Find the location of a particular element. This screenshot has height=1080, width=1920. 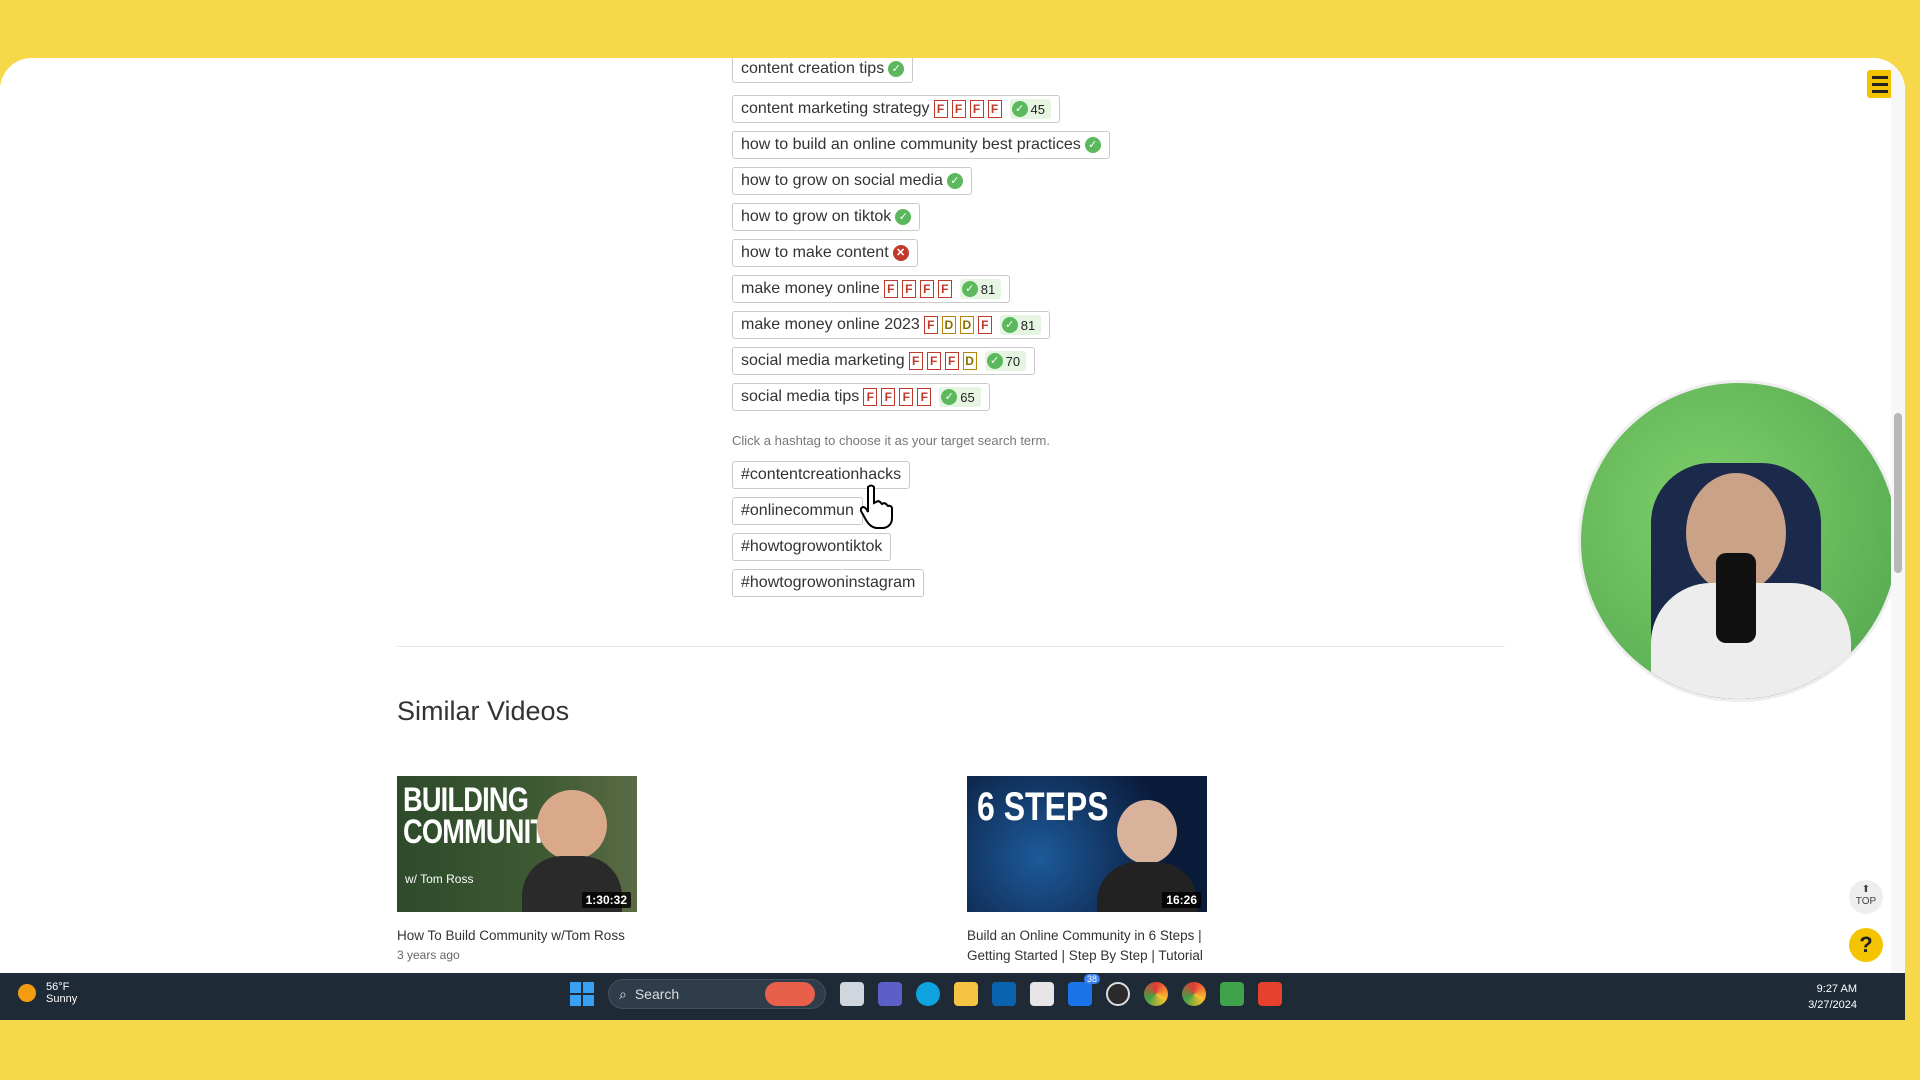

keyword-tag: how to make content ✕ is located at coordinates (825, 253).